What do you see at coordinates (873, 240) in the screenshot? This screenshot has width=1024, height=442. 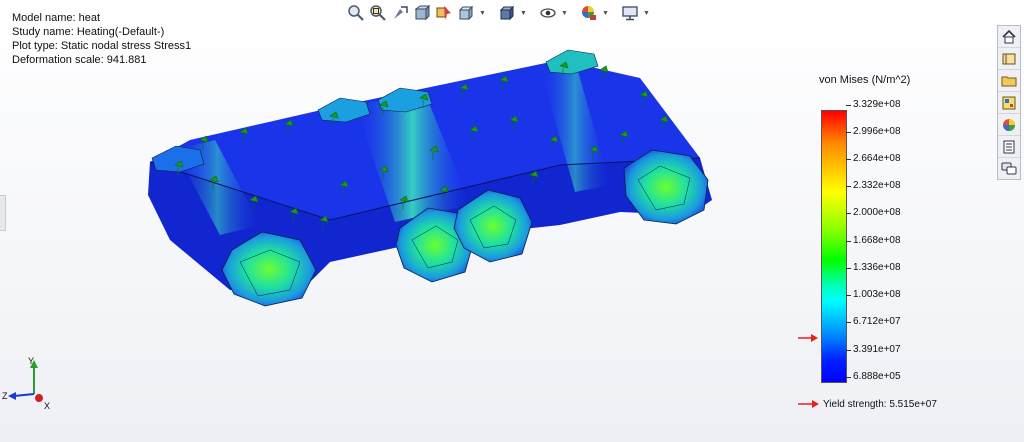 I see `legend-label: 1.668e+08` at bounding box center [873, 240].